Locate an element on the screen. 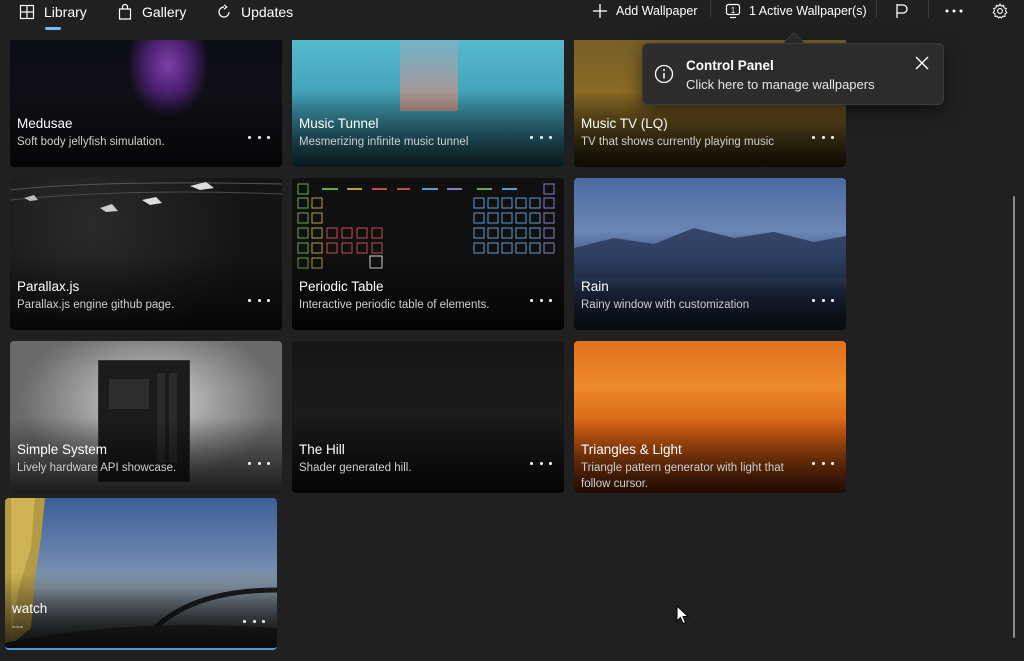 The width and height of the screenshot is (1024, 661). card-description: Parallax.js engine github page. is located at coordinates (96, 305).